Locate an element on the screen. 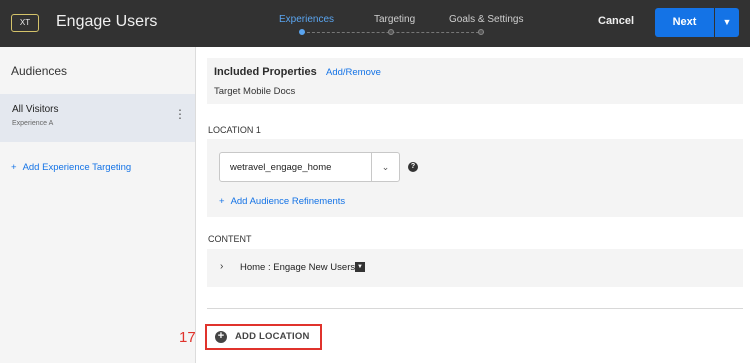 The height and width of the screenshot is (363, 750). next-options-button: ▼ is located at coordinates (727, 22).